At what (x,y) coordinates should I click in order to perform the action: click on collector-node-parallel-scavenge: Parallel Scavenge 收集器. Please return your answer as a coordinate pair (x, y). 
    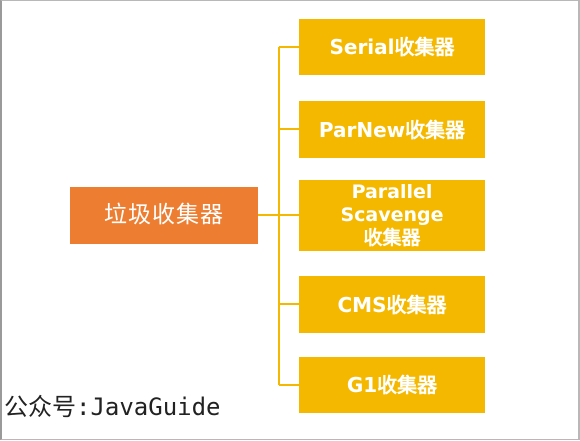
    Looking at the image, I should click on (392, 215).